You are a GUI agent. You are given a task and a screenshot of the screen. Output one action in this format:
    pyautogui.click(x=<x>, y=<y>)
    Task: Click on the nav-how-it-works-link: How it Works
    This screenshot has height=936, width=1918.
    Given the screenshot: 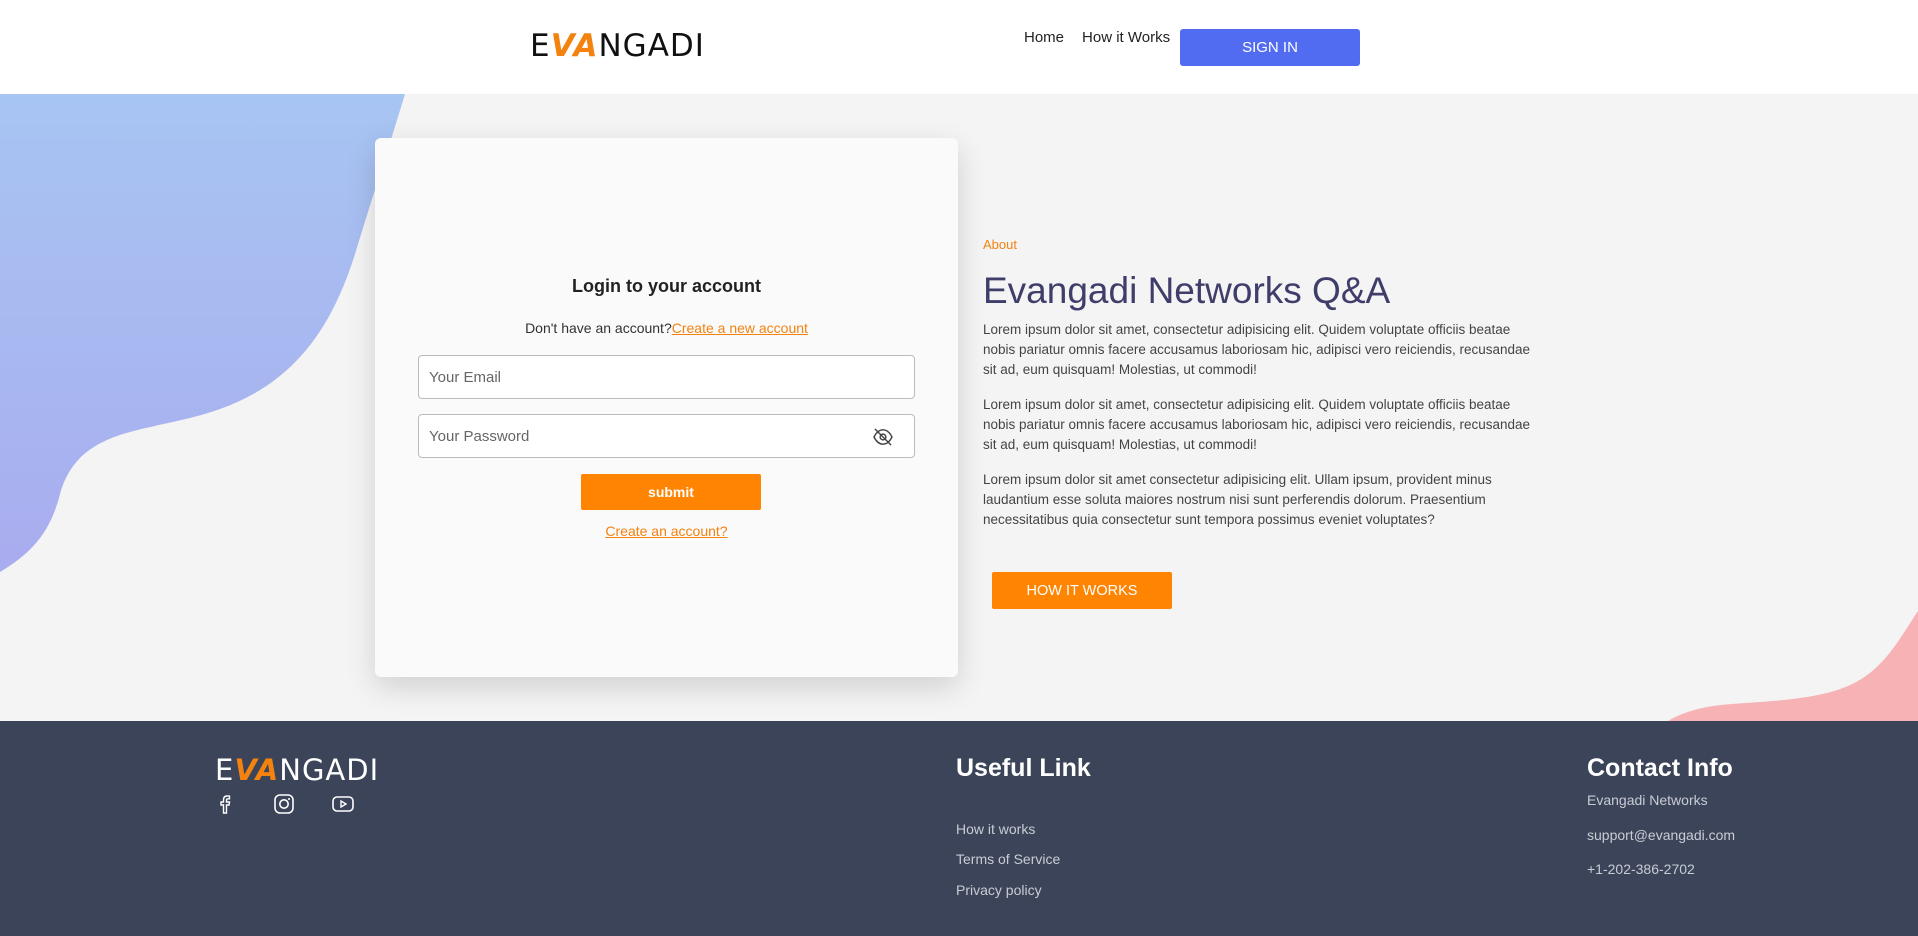 What is the action you would take?
    pyautogui.click(x=1126, y=37)
    